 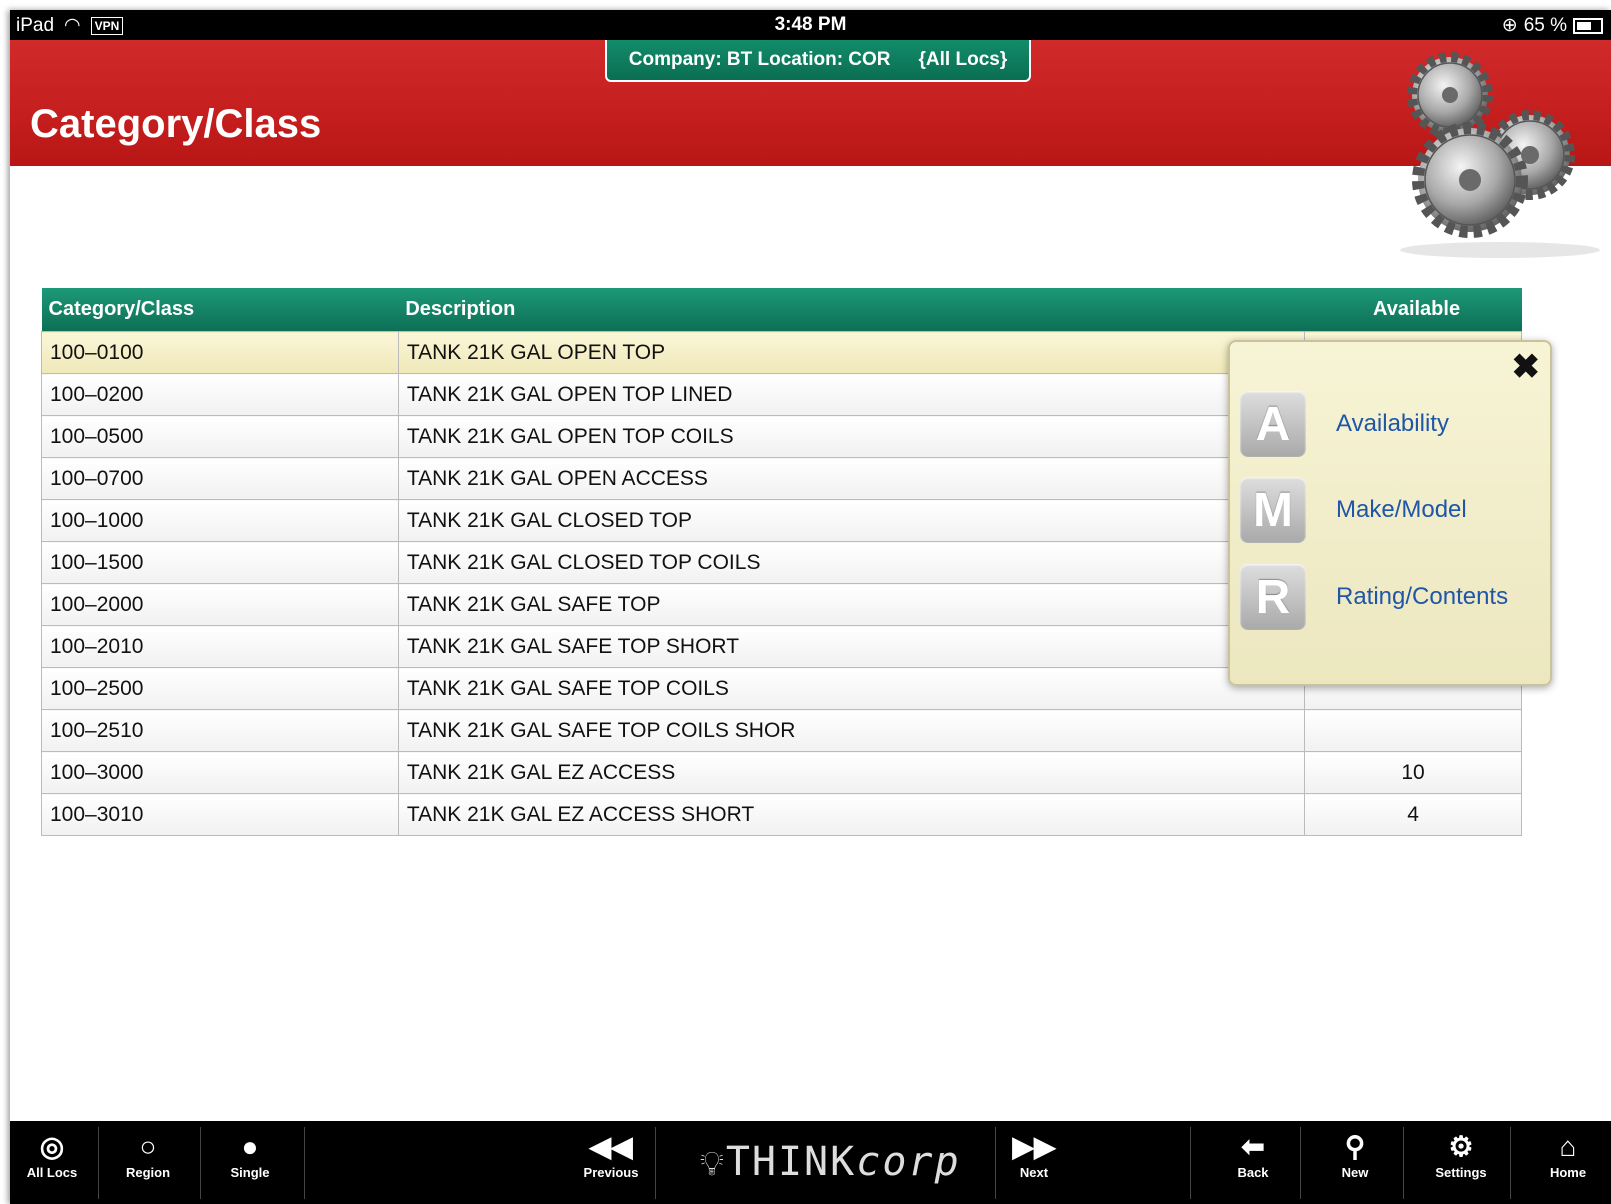 What do you see at coordinates (1273, 510) in the screenshot?
I see `make-model-badge-icon: M` at bounding box center [1273, 510].